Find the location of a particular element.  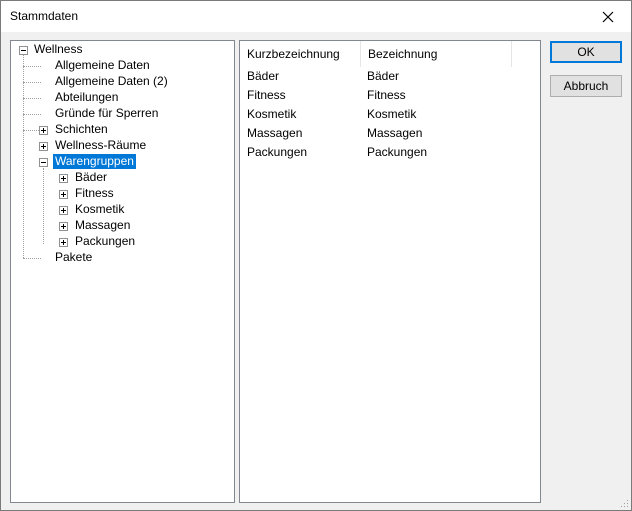

cell-bezeichnung: Fitness is located at coordinates (386, 95).